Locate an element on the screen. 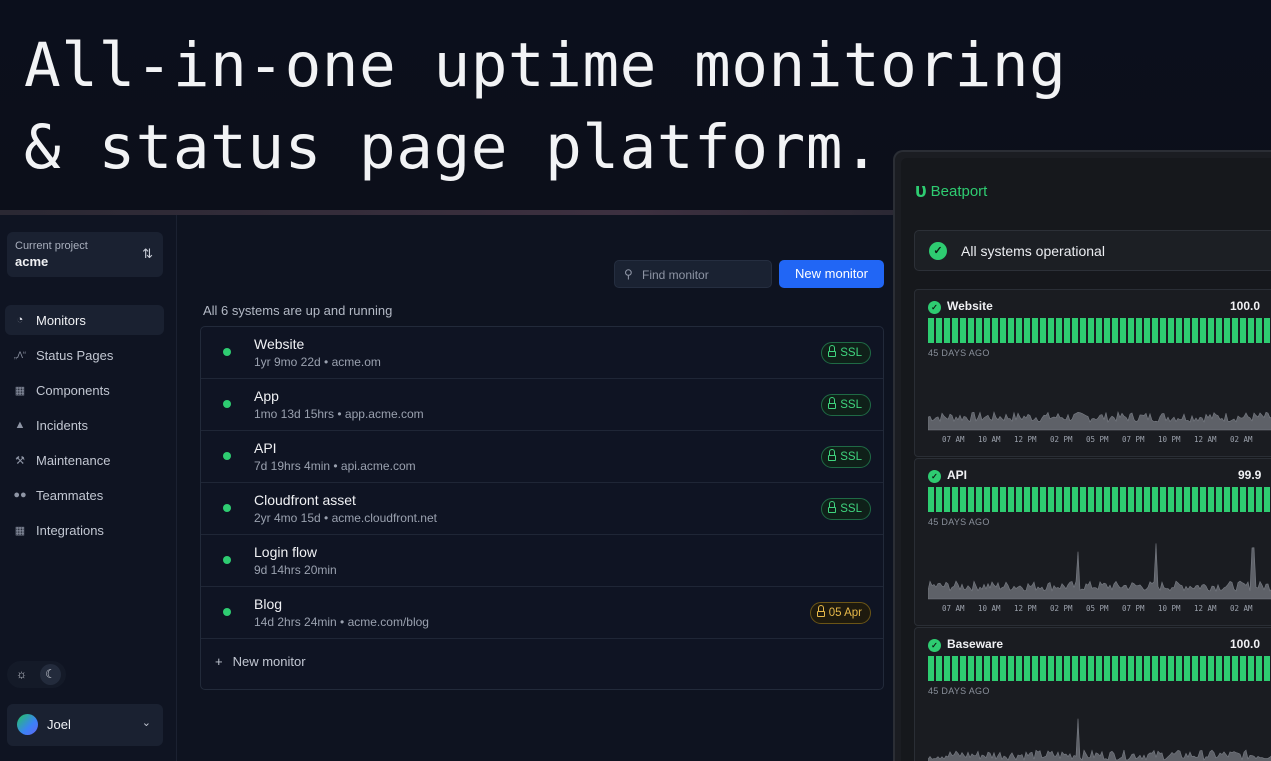 This screenshot has height=761, width=1271. operational-banner: ✓ All systems operational is located at coordinates (1092, 250).